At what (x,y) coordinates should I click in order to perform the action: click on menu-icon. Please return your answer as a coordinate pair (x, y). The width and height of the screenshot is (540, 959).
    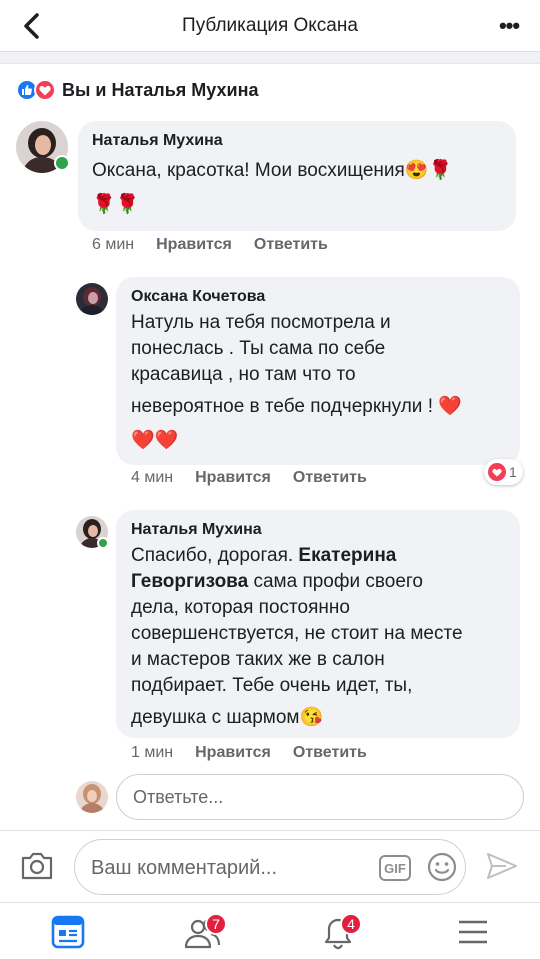
    Looking at the image, I should click on (473, 932).